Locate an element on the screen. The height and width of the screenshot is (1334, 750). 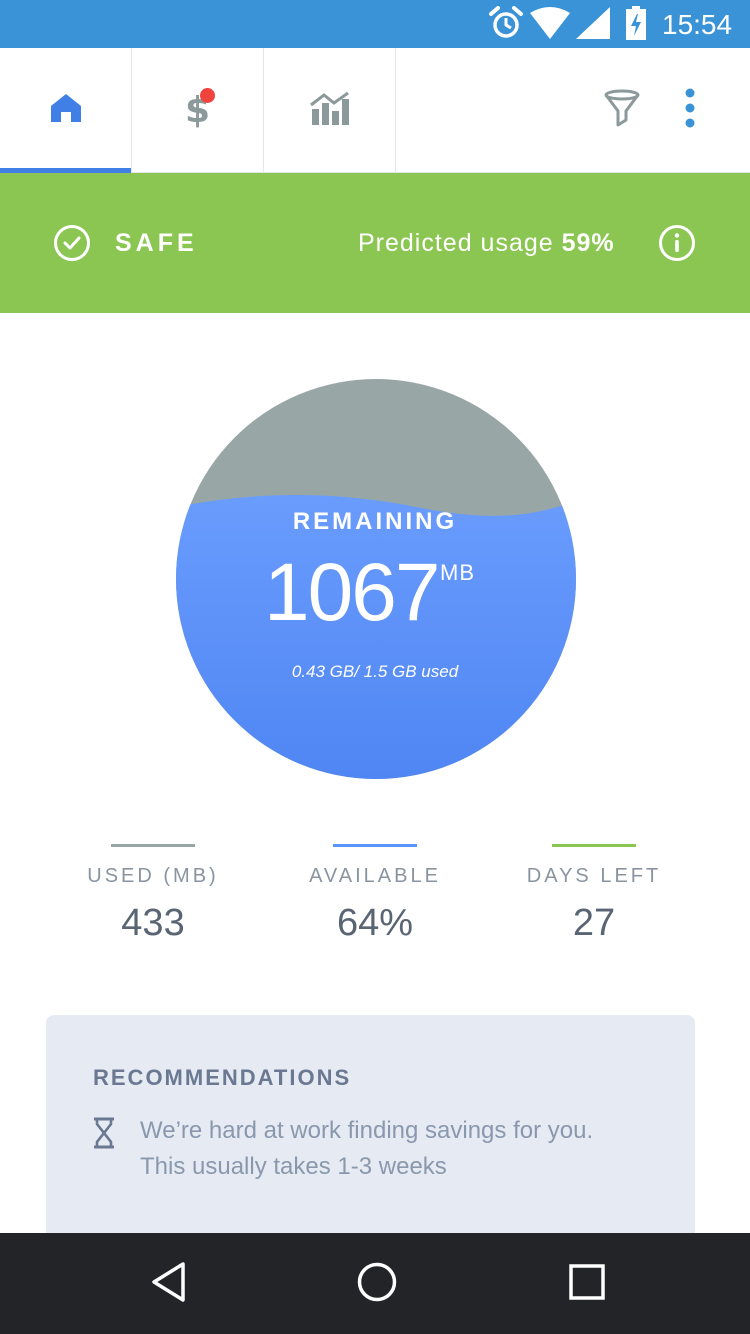
navigation-bar is located at coordinates (375, 1283).